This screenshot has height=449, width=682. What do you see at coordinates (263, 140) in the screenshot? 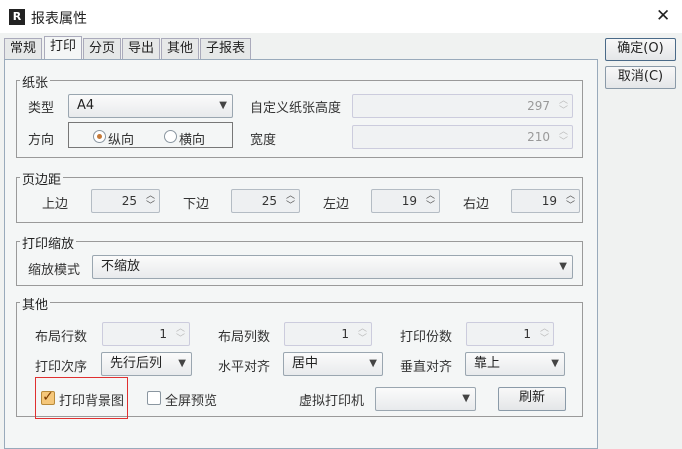
I see `paper-width-label: 宽度` at bounding box center [263, 140].